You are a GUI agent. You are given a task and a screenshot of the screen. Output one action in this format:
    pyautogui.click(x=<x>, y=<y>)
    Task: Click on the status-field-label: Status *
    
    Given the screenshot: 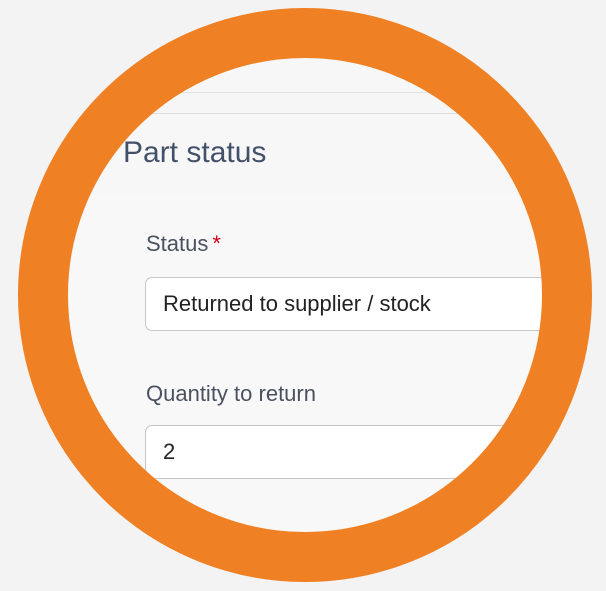 What is the action you would take?
    pyautogui.click(x=183, y=244)
    